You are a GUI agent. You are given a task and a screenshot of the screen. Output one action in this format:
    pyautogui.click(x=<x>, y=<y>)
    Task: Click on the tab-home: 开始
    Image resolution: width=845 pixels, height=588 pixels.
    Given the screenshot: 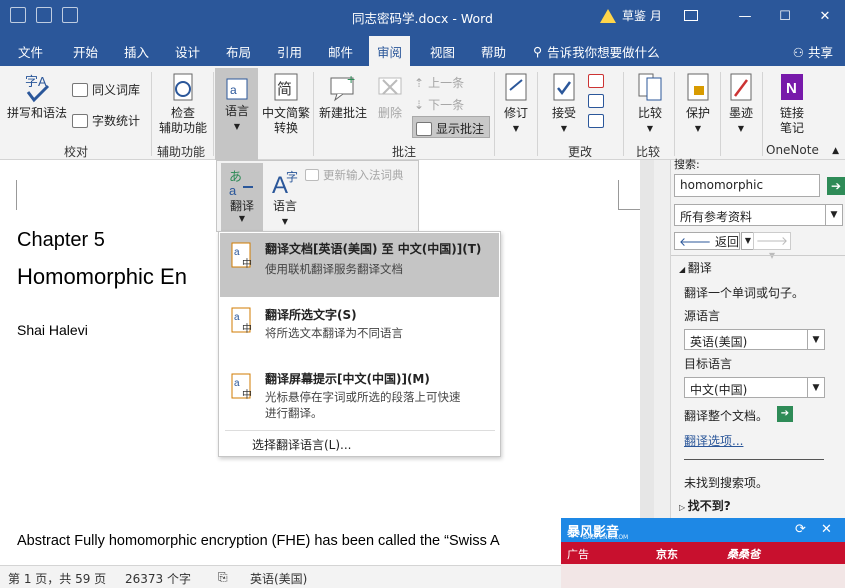 What is the action you would take?
    pyautogui.click(x=85, y=51)
    